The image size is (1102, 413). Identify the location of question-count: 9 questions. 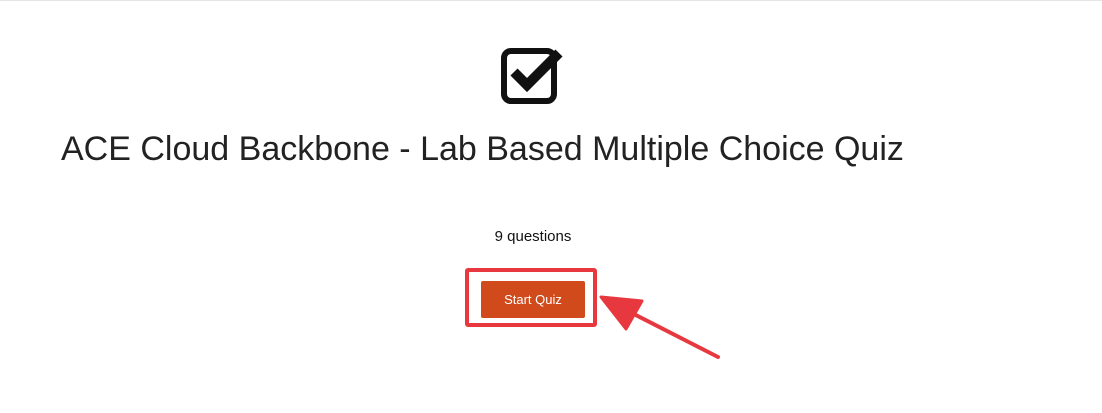
(533, 236).